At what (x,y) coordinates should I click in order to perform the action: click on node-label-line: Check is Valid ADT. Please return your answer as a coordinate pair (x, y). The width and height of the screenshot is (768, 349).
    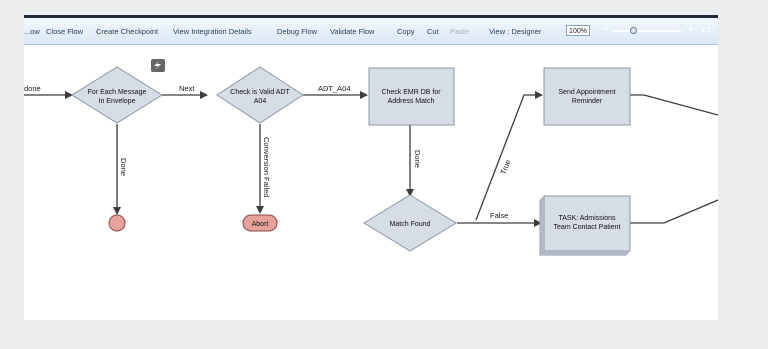
    Looking at the image, I should click on (260, 92).